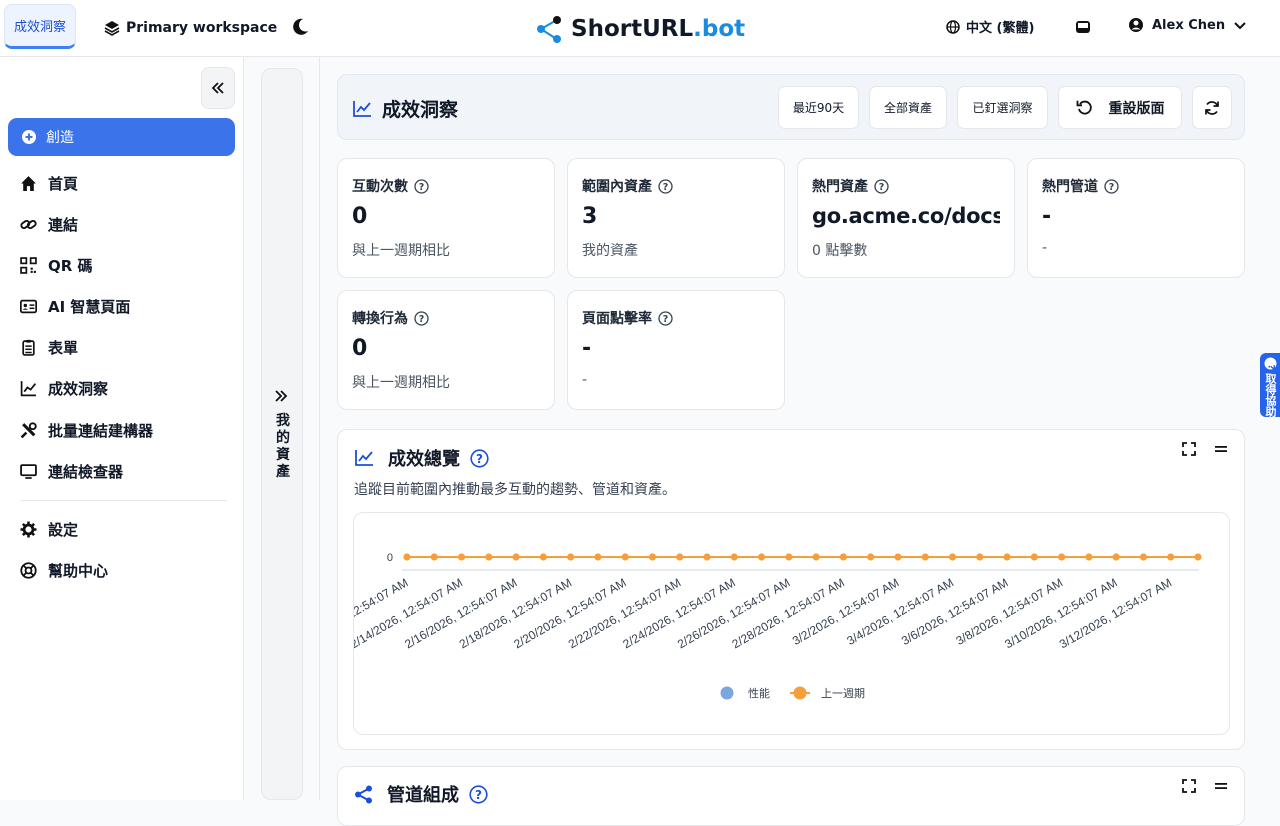 Image resolution: width=1280 pixels, height=826 pixels. What do you see at coordinates (63, 529) in the screenshot?
I see `sidebar-item-label: 設定` at bounding box center [63, 529].